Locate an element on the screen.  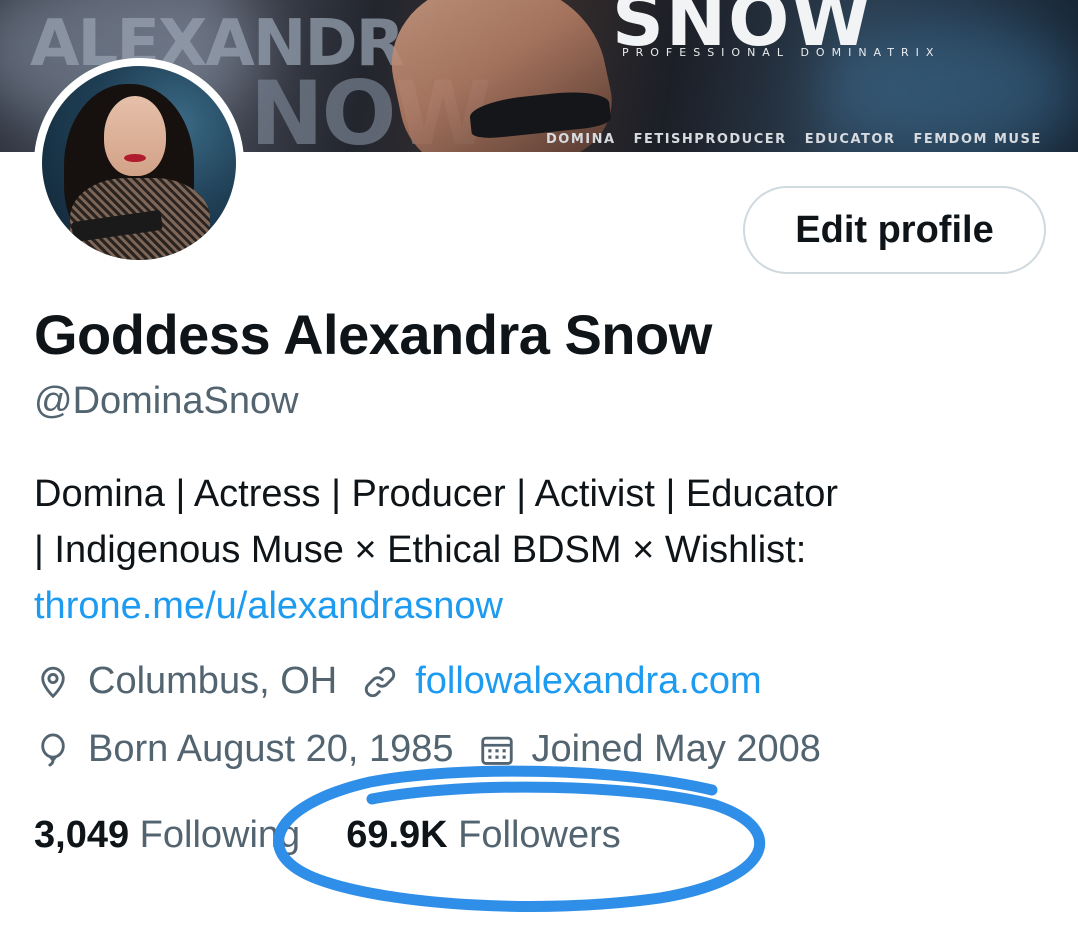
website-item: followalexandra.com is located at coordinates (561, 681).